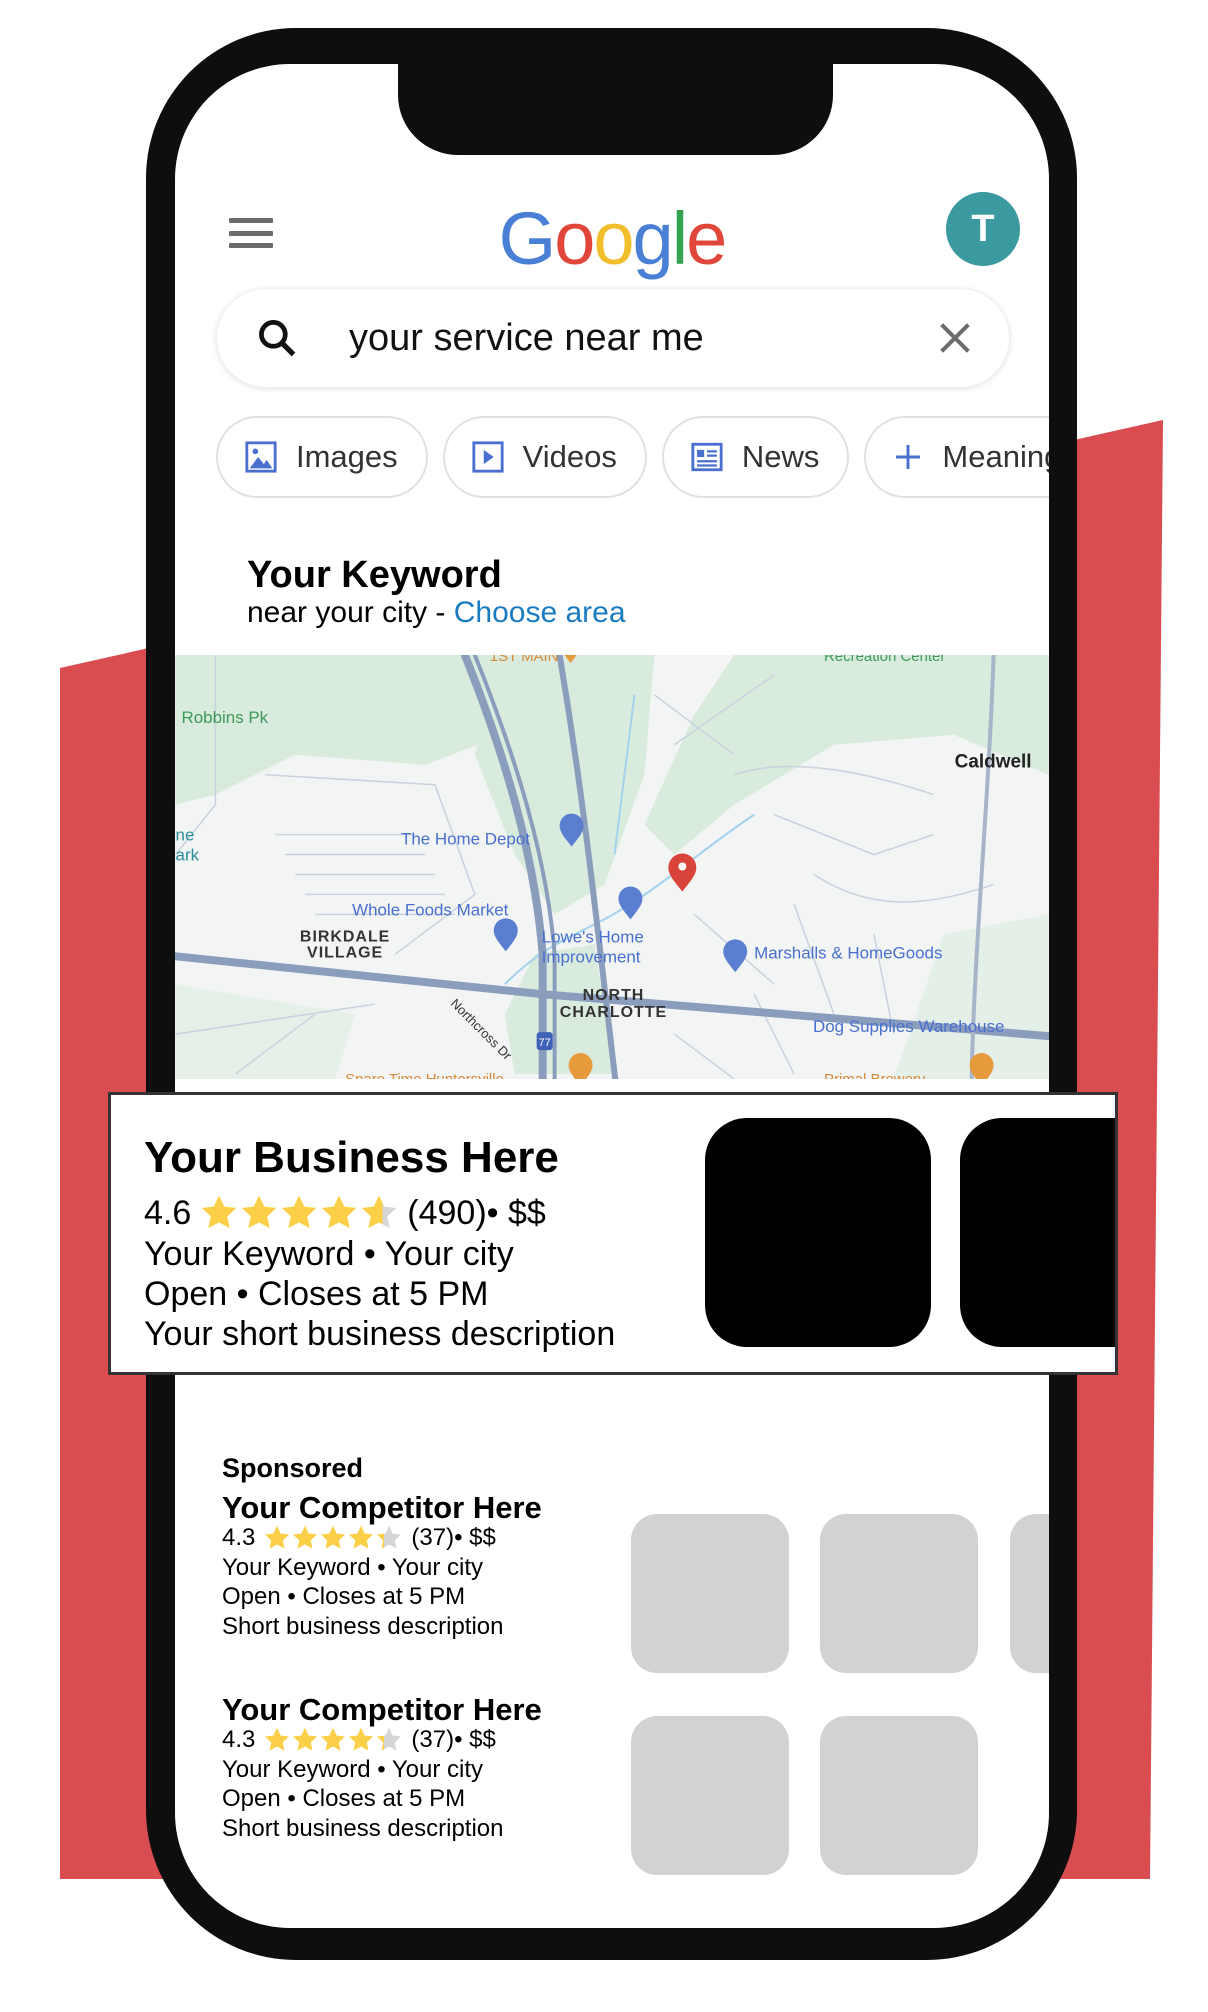  Describe the element at coordinates (447, 1212) in the screenshot. I see `review-count: (490)` at that location.